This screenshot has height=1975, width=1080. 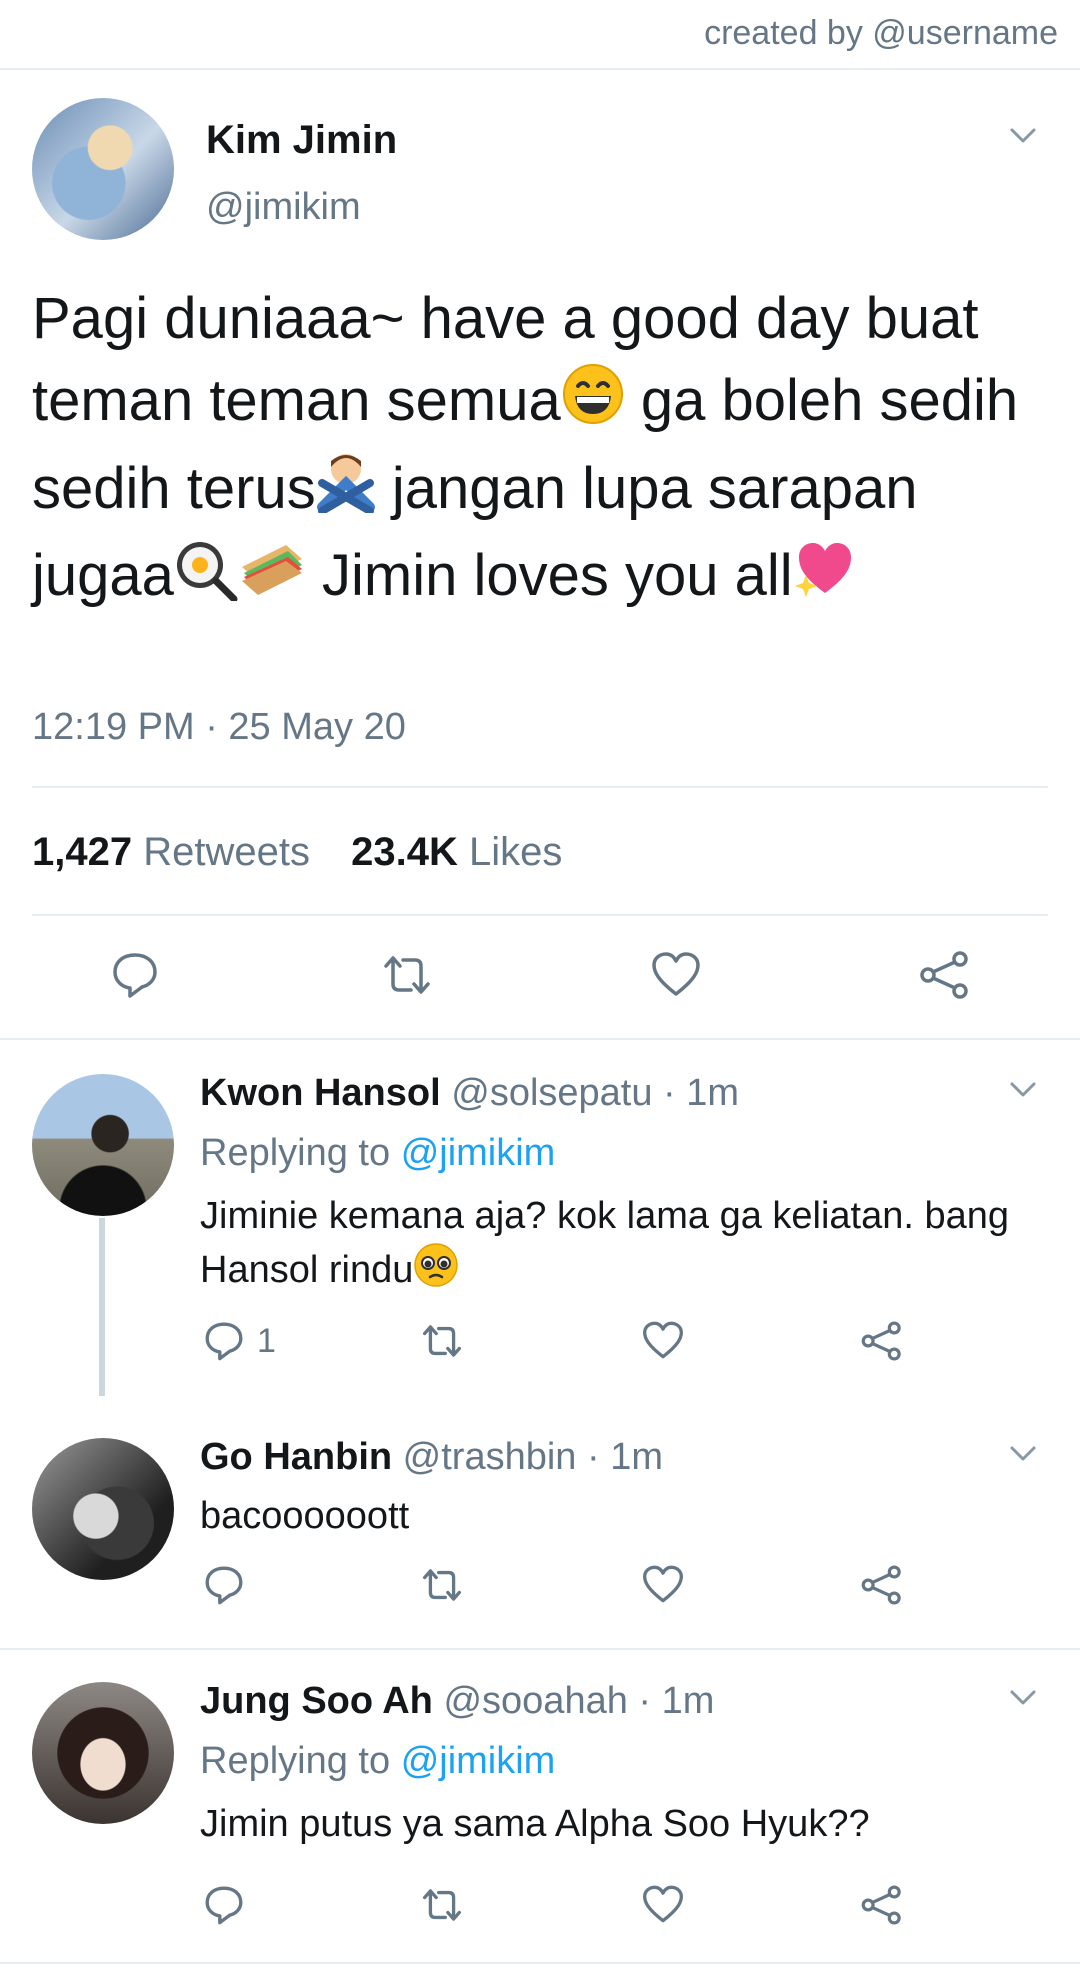 I want to click on reply-author-name: Kwon Hansol, so click(x=320, y=1093).